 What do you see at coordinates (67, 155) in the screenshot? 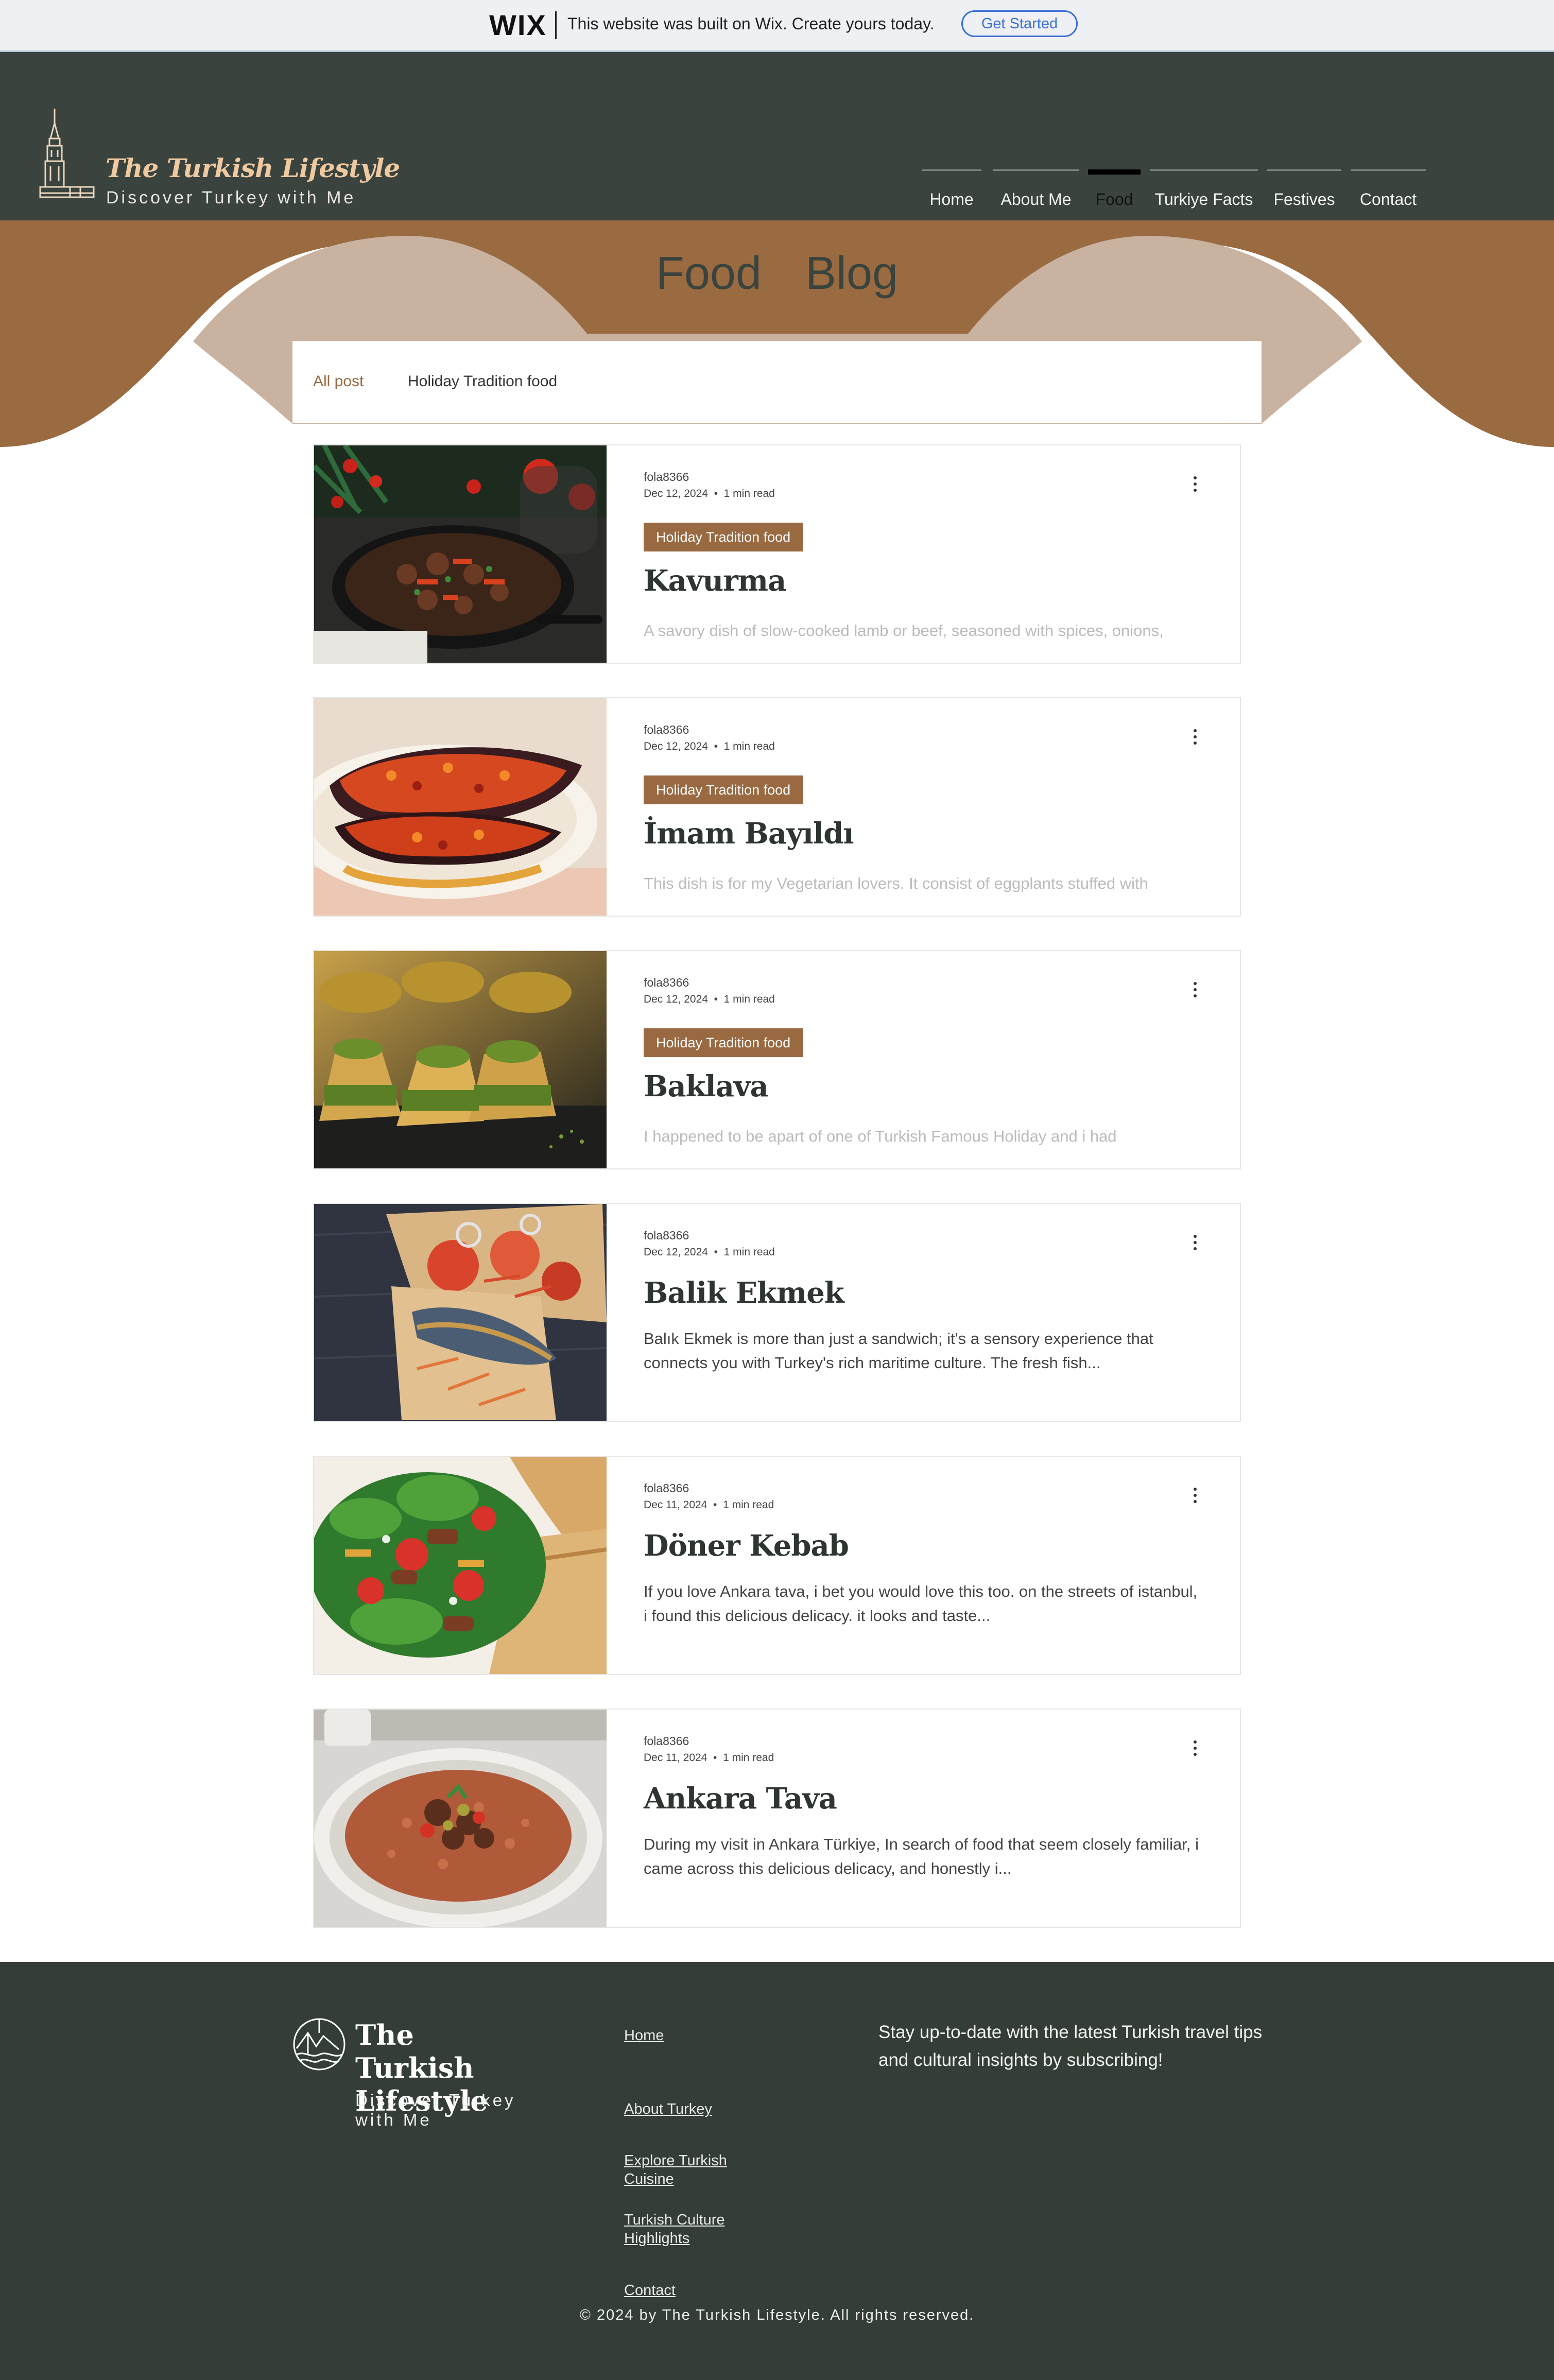
I see `galata-tower-icon` at bounding box center [67, 155].